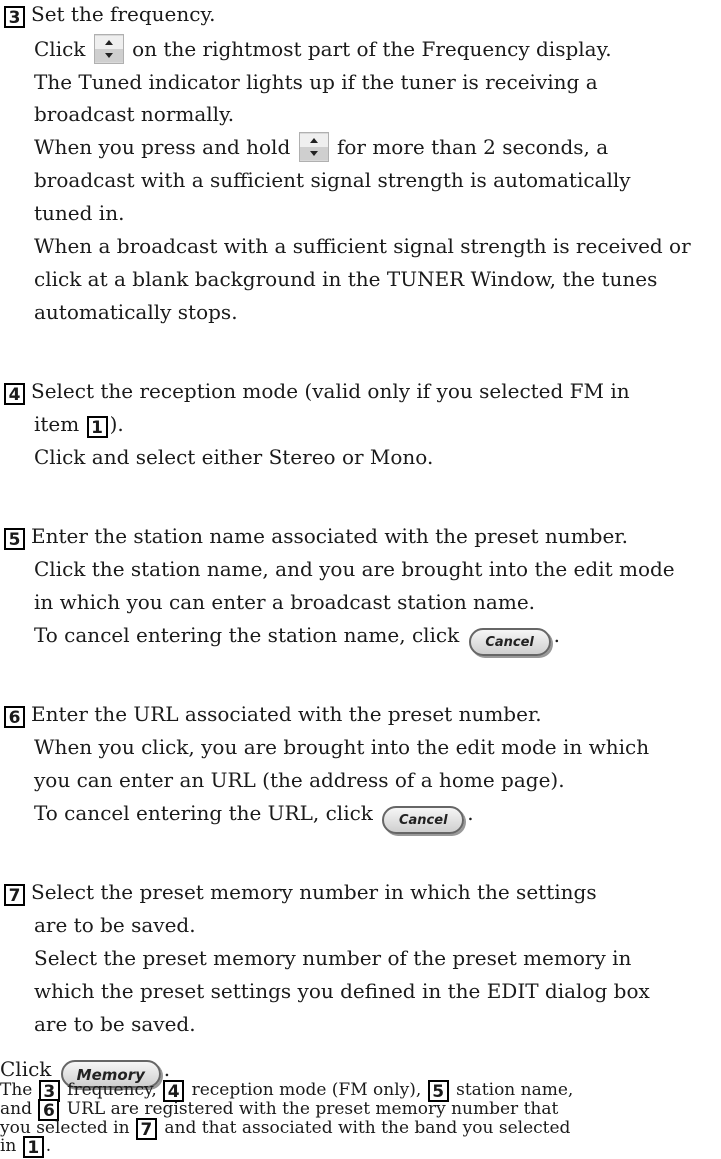 This screenshot has width=721, height=1159. I want to click on step-3-title: 3 Set the frequency., so click(109, 15).